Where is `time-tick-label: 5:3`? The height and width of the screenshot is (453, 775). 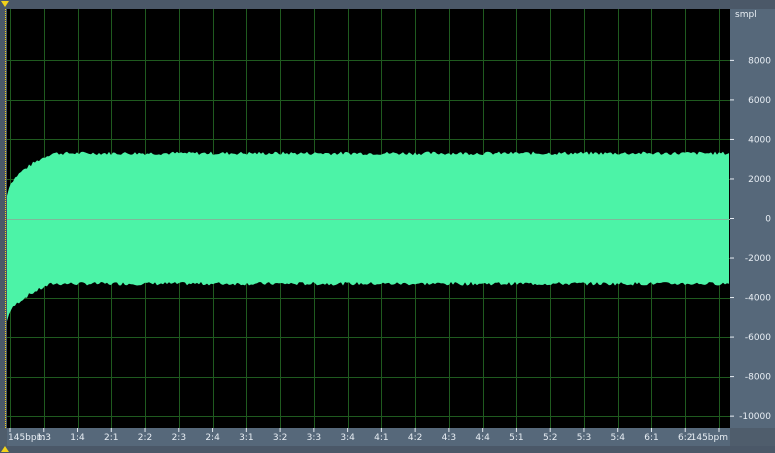
time-tick-label: 5:3 is located at coordinates (584, 438).